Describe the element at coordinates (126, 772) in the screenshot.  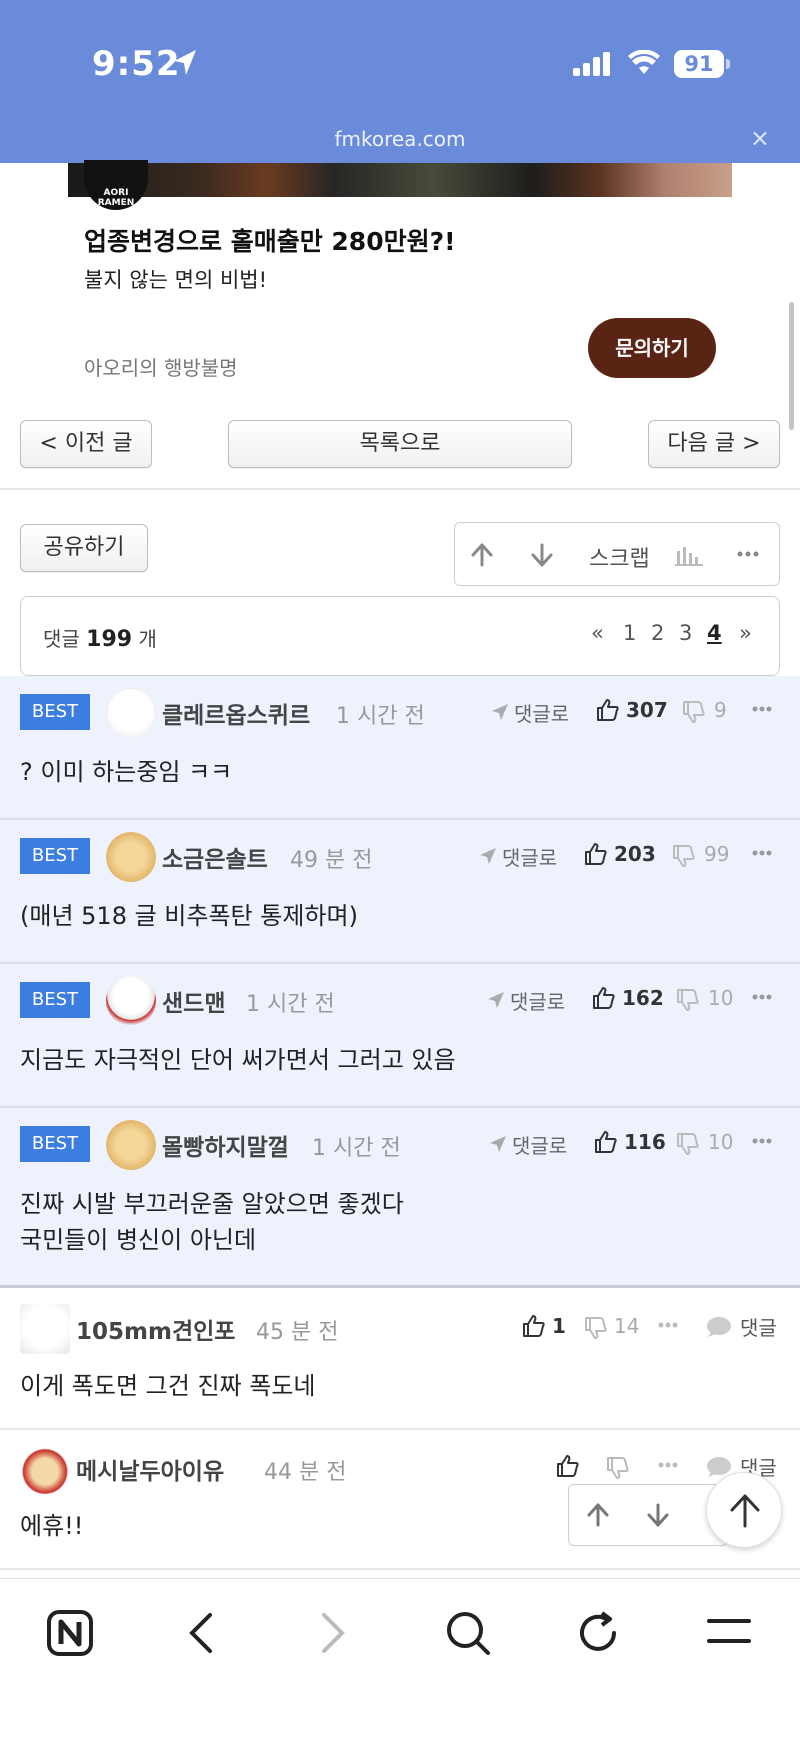
I see `comment-text: ? 이미 하는중임 ㅋㅋ` at that location.